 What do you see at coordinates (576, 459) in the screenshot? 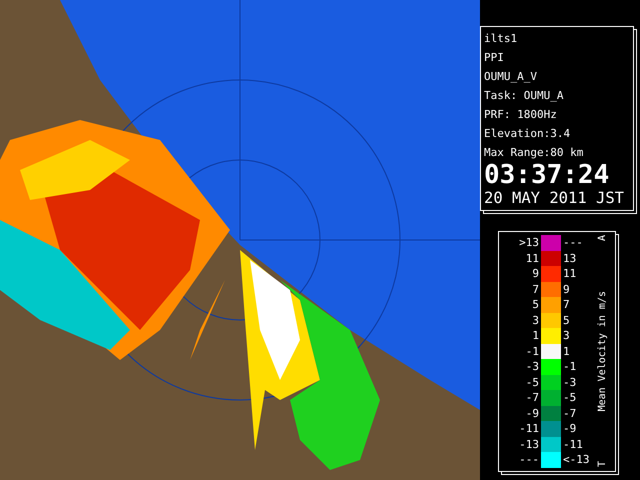
I see `legend-label: <-13` at bounding box center [576, 459].